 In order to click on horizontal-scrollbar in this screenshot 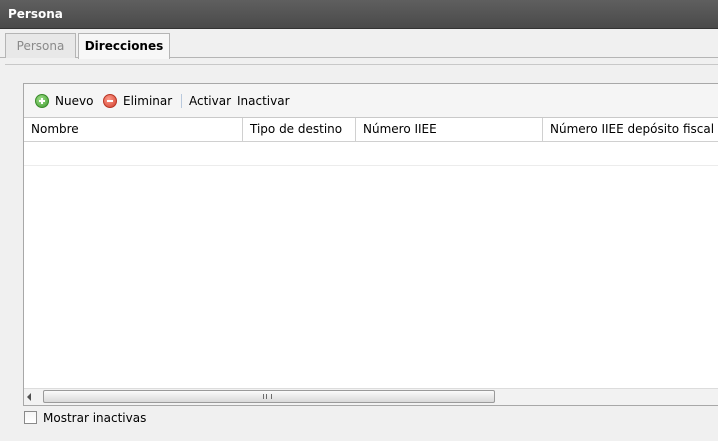, I will do `click(371, 396)`.